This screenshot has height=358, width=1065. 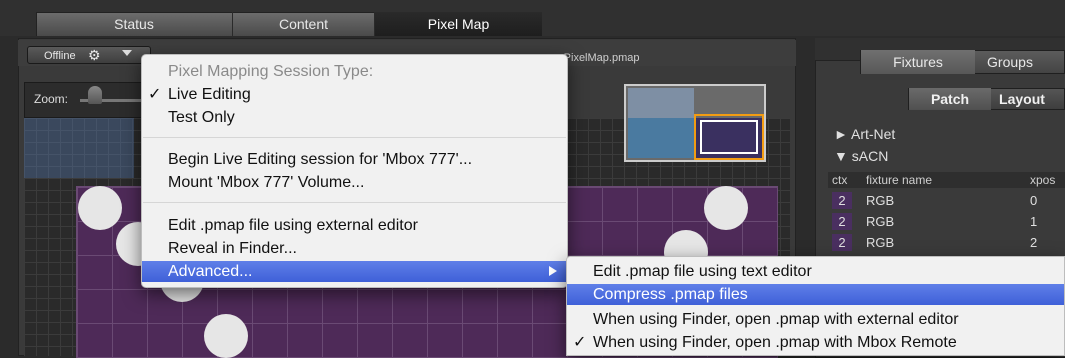 I want to click on menu-item-edit-text-editor: Edit .pmap file using text editor, so click(x=815, y=271).